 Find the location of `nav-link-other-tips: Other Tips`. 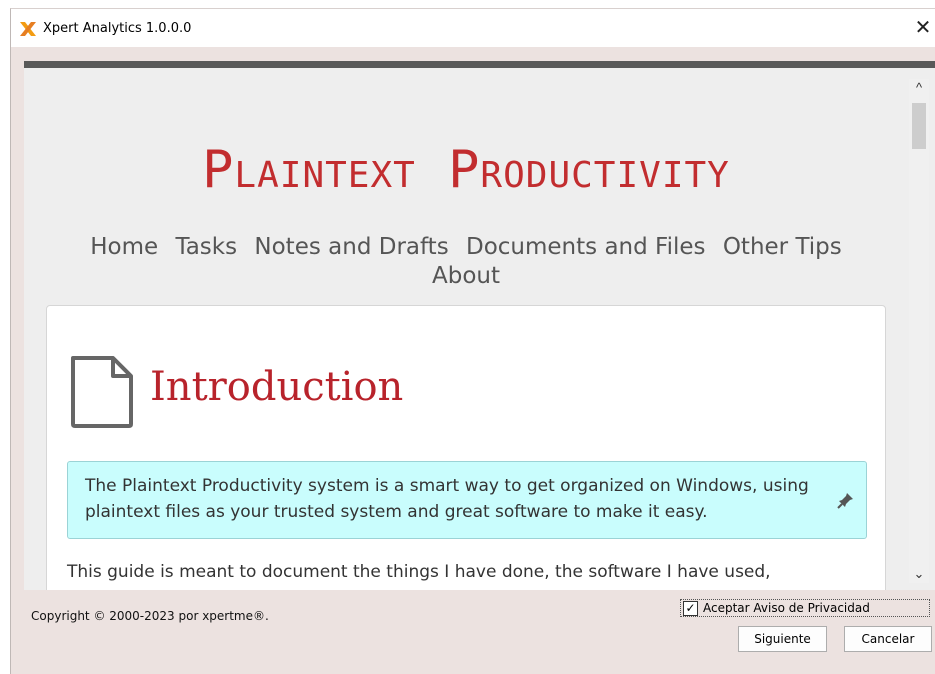

nav-link-other-tips: Other Tips is located at coordinates (782, 247).